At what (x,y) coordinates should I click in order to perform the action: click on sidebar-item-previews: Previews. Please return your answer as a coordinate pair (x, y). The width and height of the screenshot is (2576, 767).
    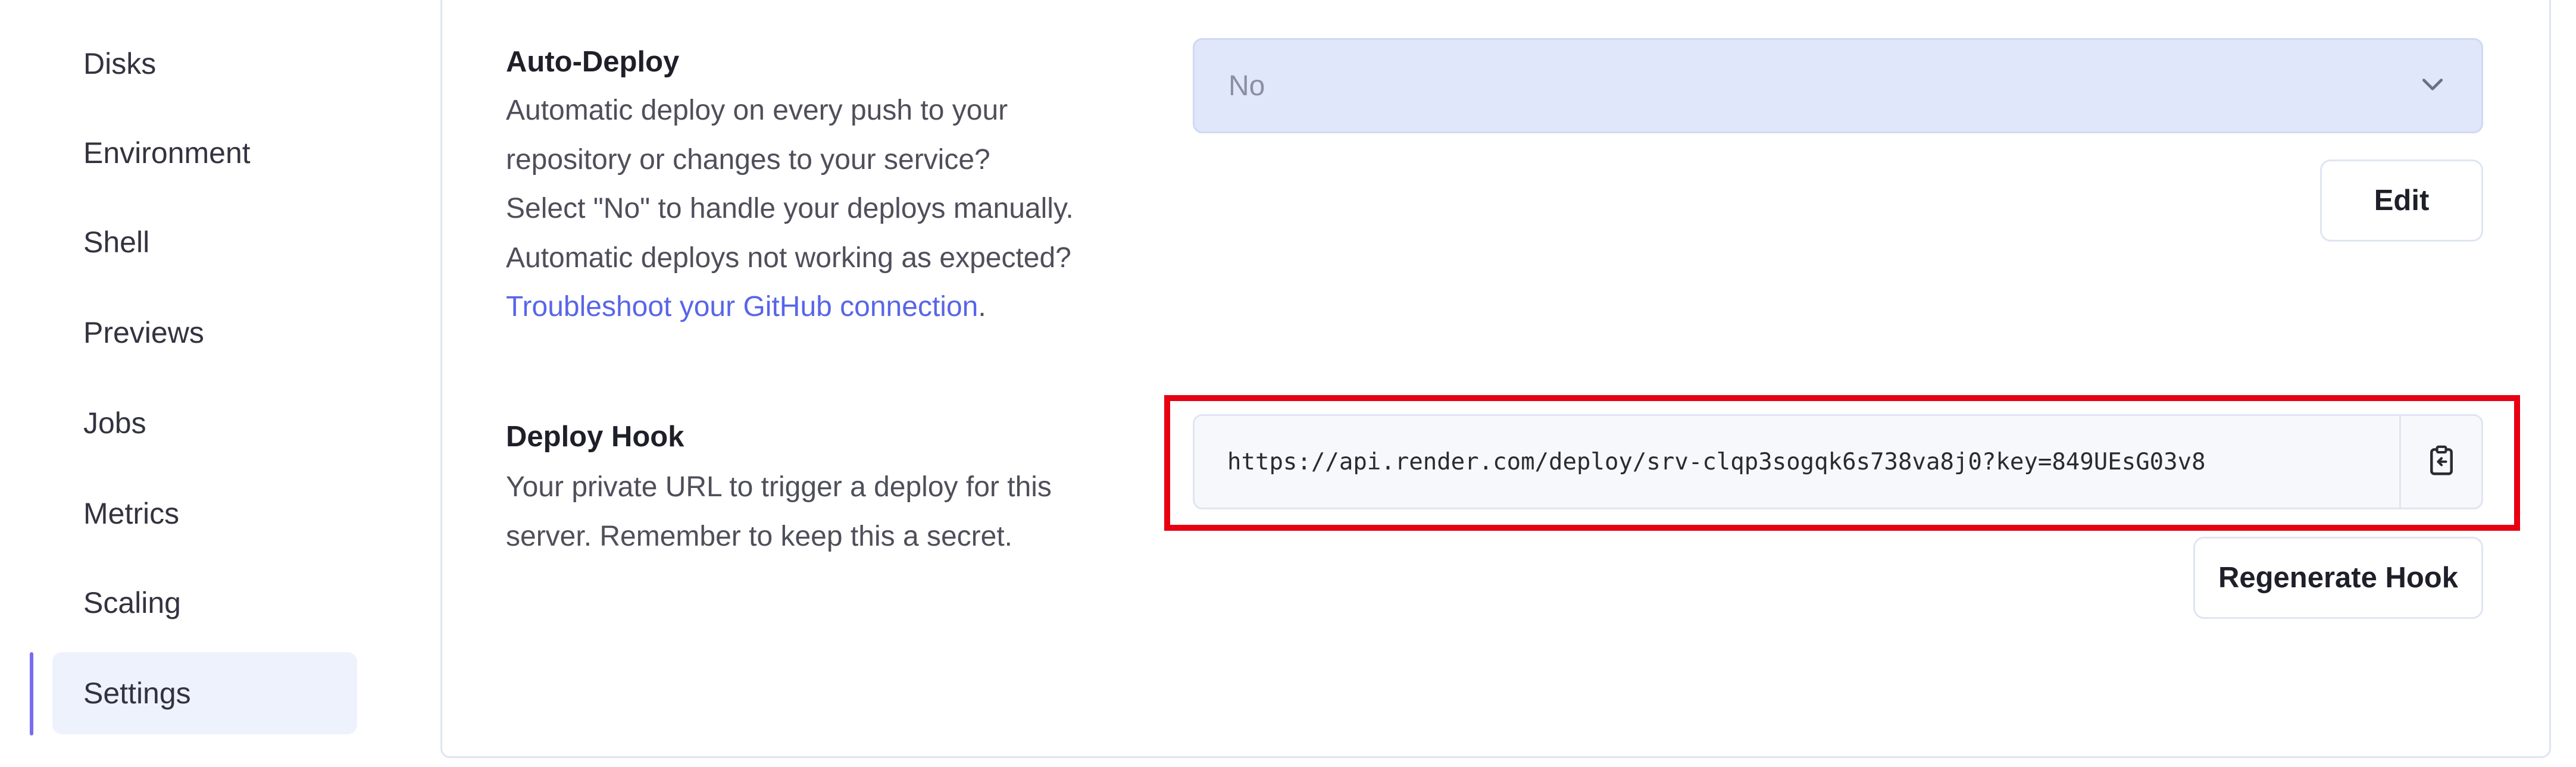
    Looking at the image, I should click on (204, 333).